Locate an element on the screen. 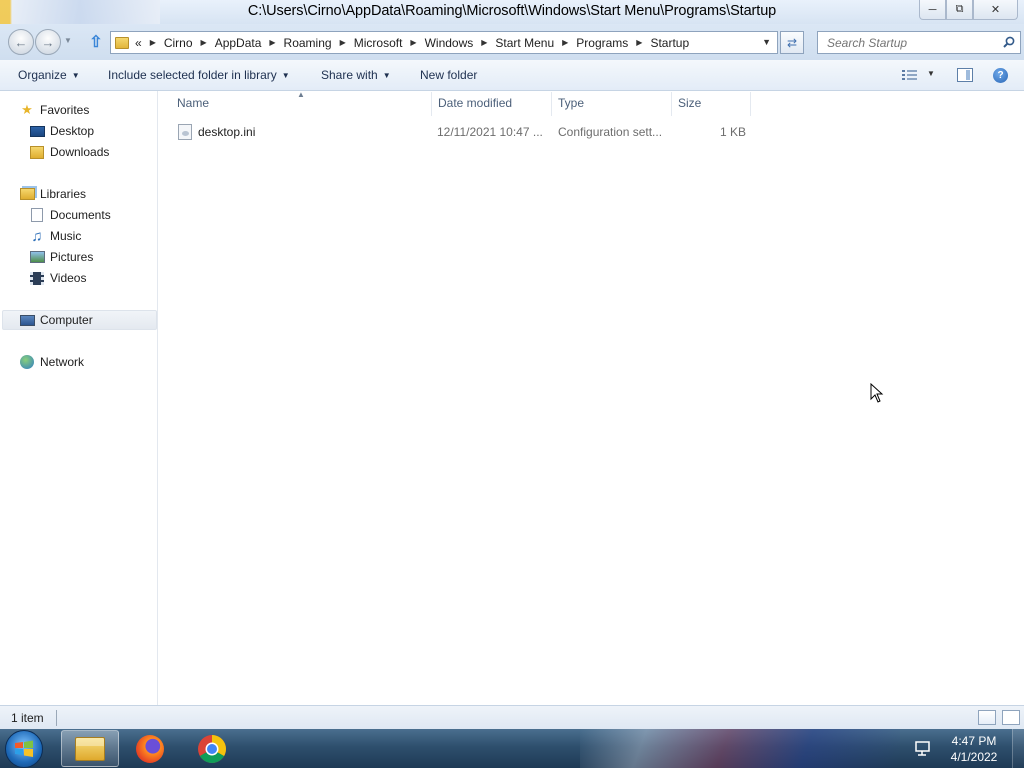 Image resolution: width=1024 pixels, height=768 pixels. restore-button: ⧉ is located at coordinates (959, 10).